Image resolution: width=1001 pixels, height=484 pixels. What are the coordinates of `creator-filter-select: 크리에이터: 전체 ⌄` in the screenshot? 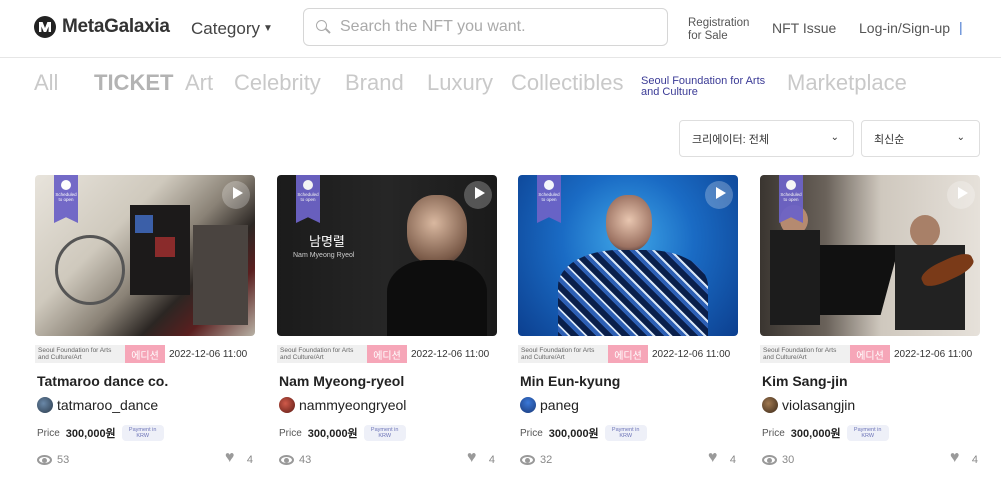 It's located at (766, 138).